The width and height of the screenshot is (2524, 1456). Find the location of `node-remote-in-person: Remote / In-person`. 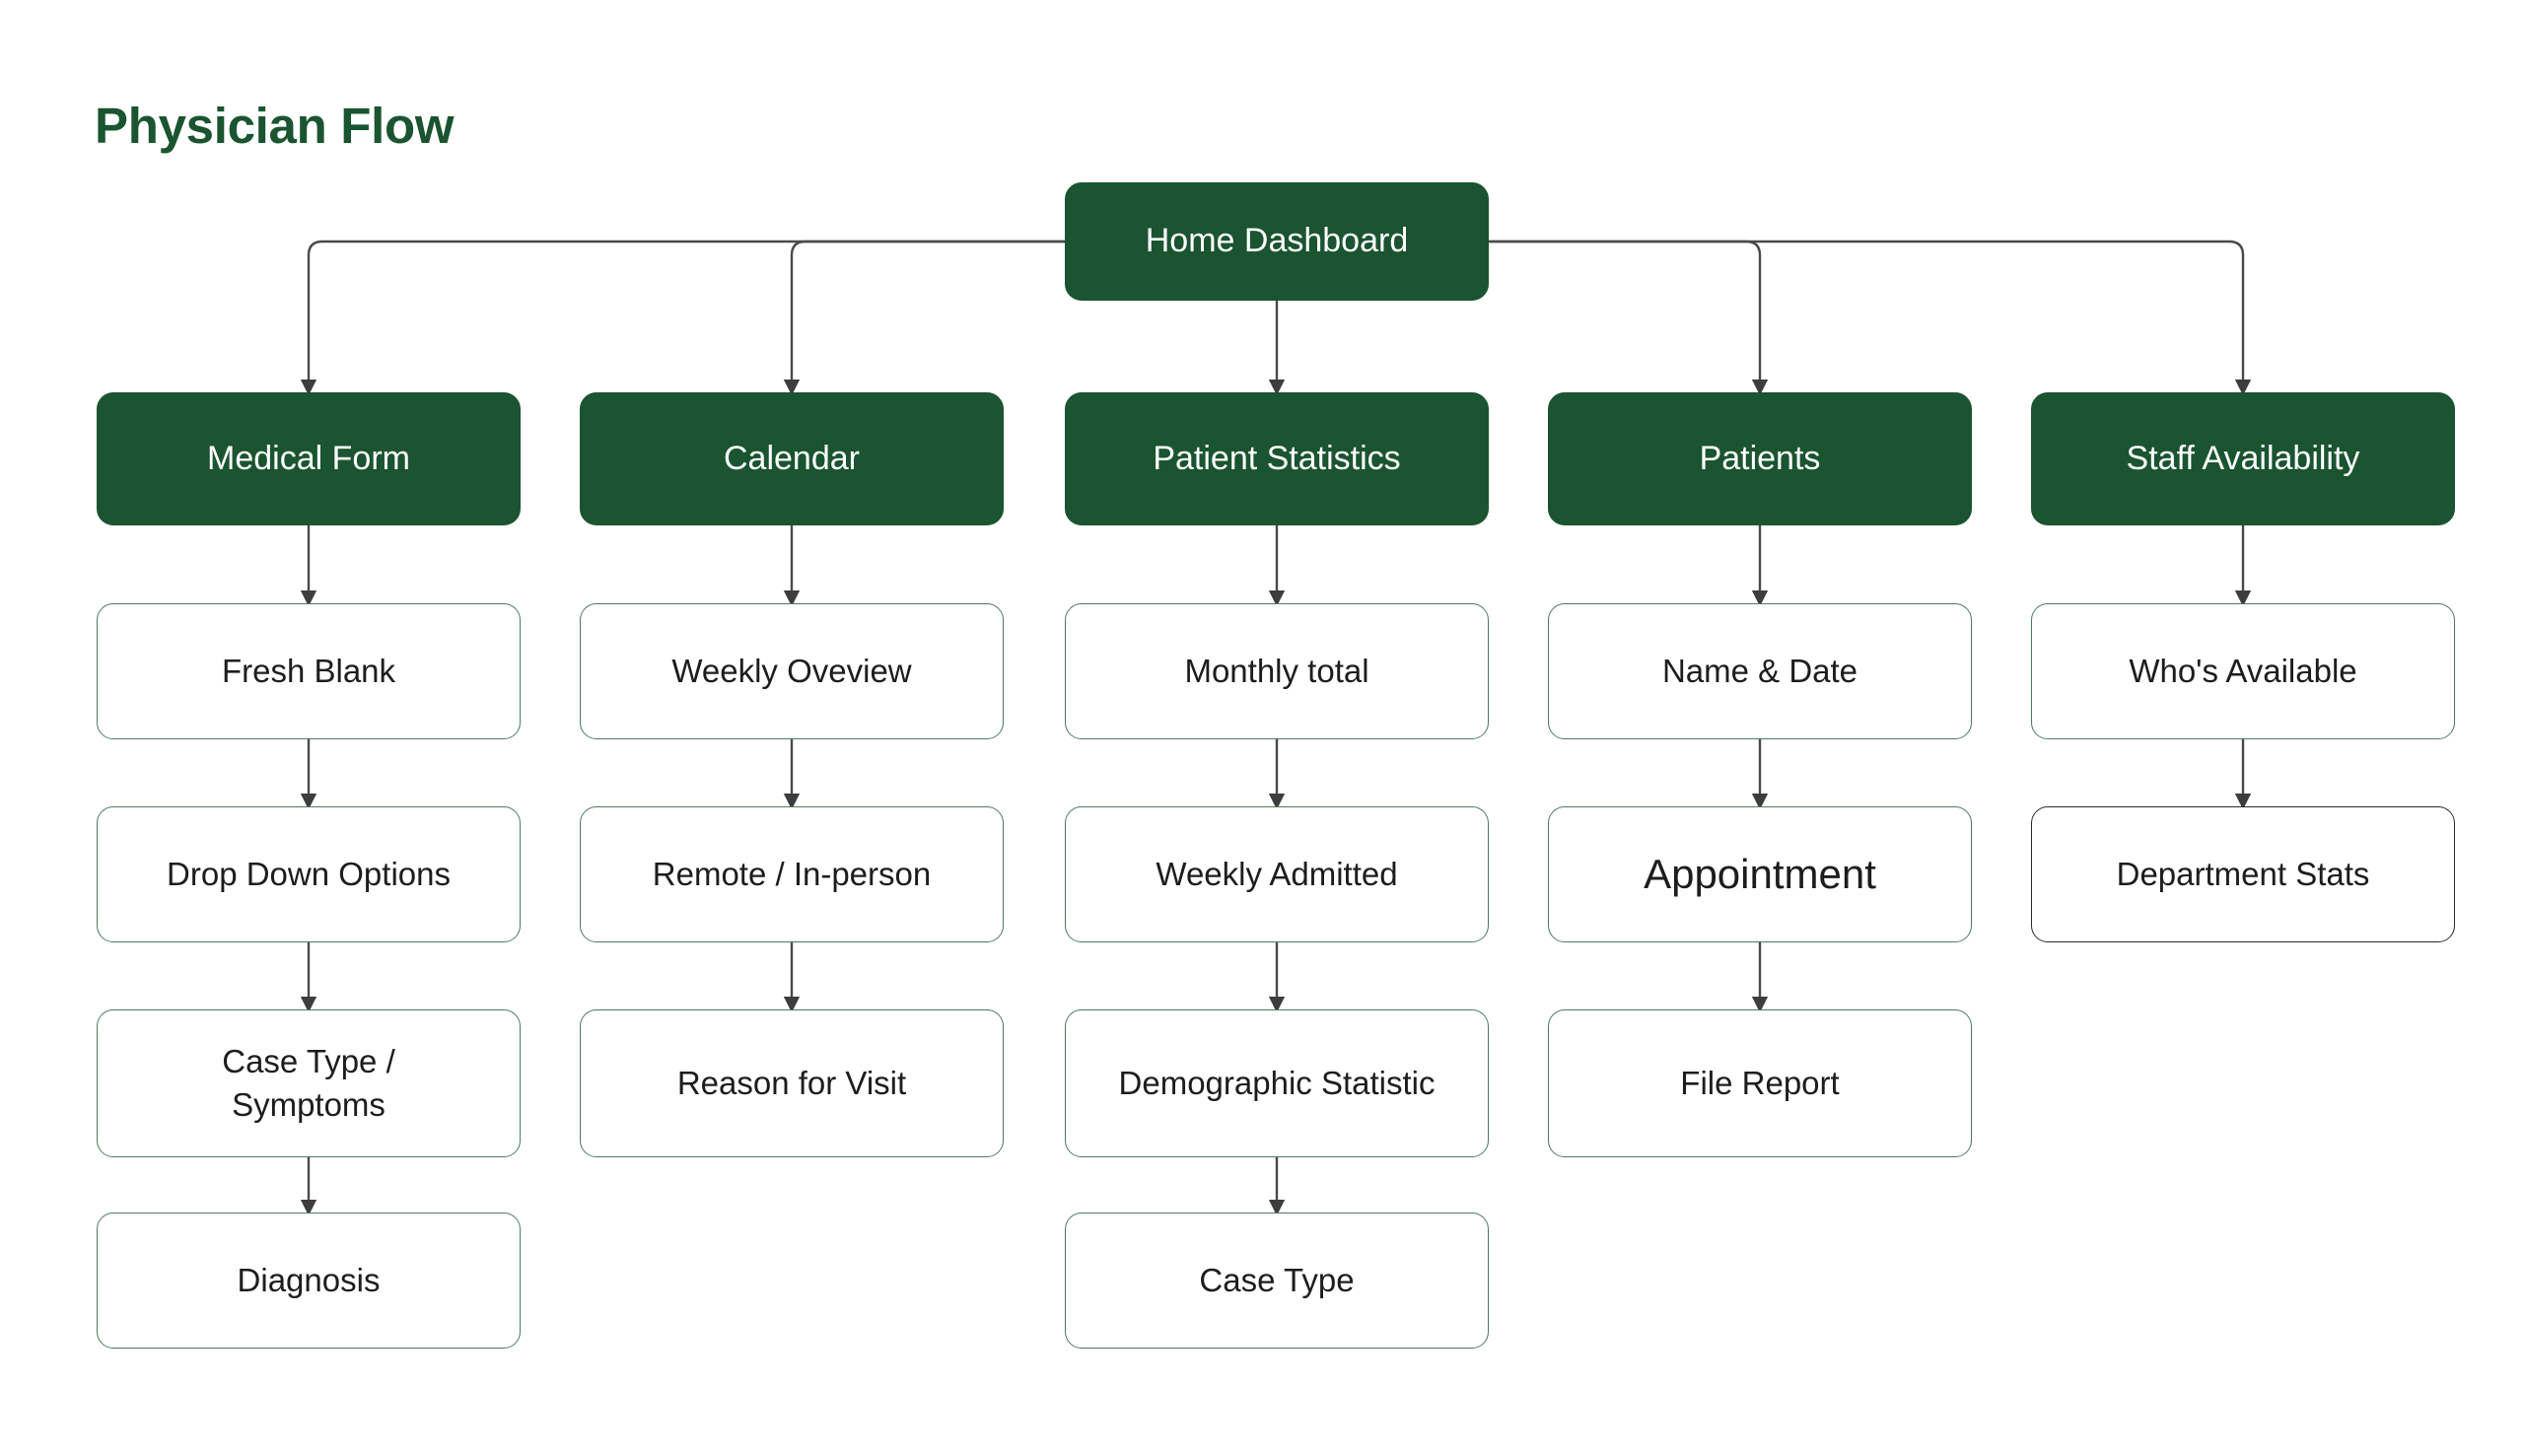

node-remote-in-person: Remote / In-person is located at coordinates (792, 874).